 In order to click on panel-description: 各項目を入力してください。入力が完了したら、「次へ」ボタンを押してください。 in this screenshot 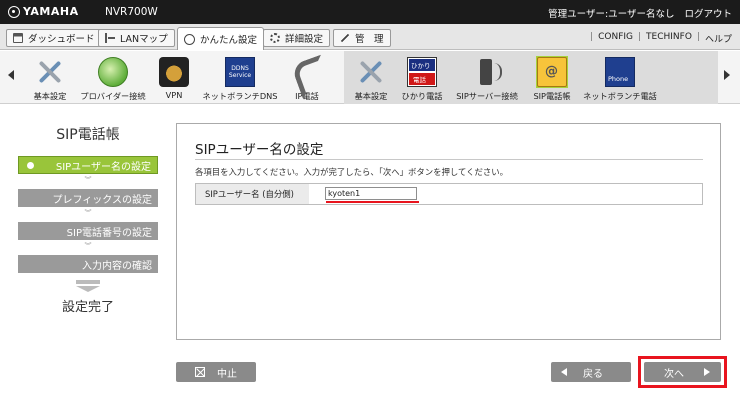, I will do `click(352, 172)`.